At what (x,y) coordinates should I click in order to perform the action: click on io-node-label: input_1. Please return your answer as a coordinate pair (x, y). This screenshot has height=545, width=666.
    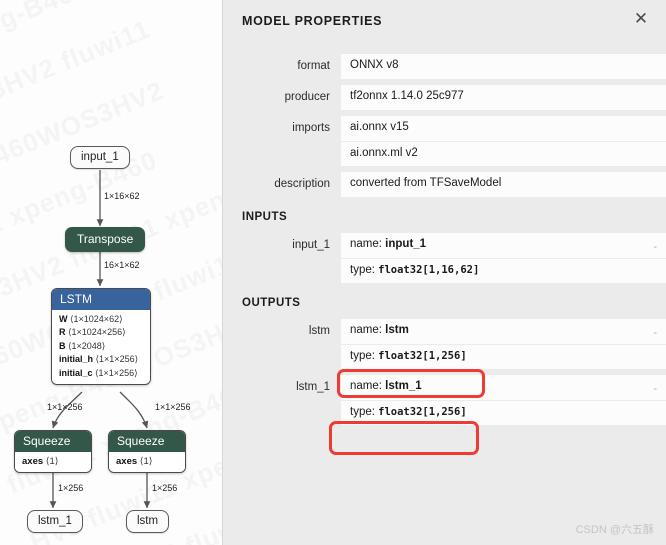
    Looking at the image, I should click on (100, 157).